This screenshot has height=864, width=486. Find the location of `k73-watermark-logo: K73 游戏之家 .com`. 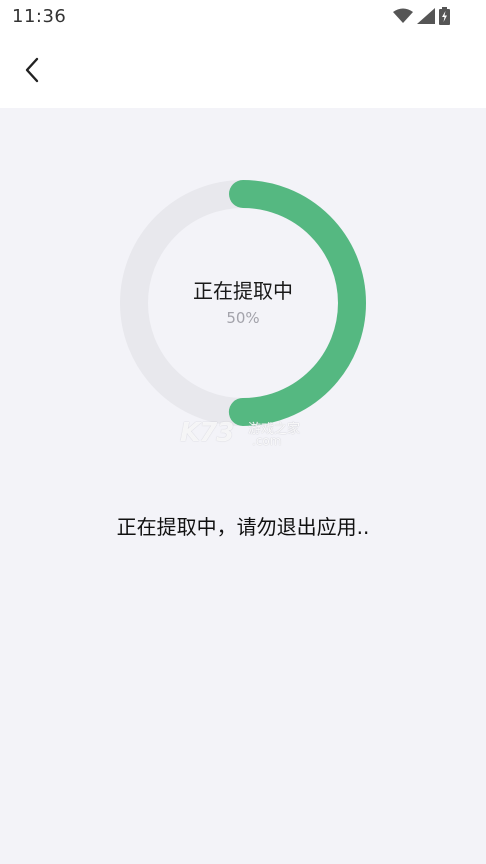

k73-watermark-logo: K73 游戏之家 .com is located at coordinates (245, 434).